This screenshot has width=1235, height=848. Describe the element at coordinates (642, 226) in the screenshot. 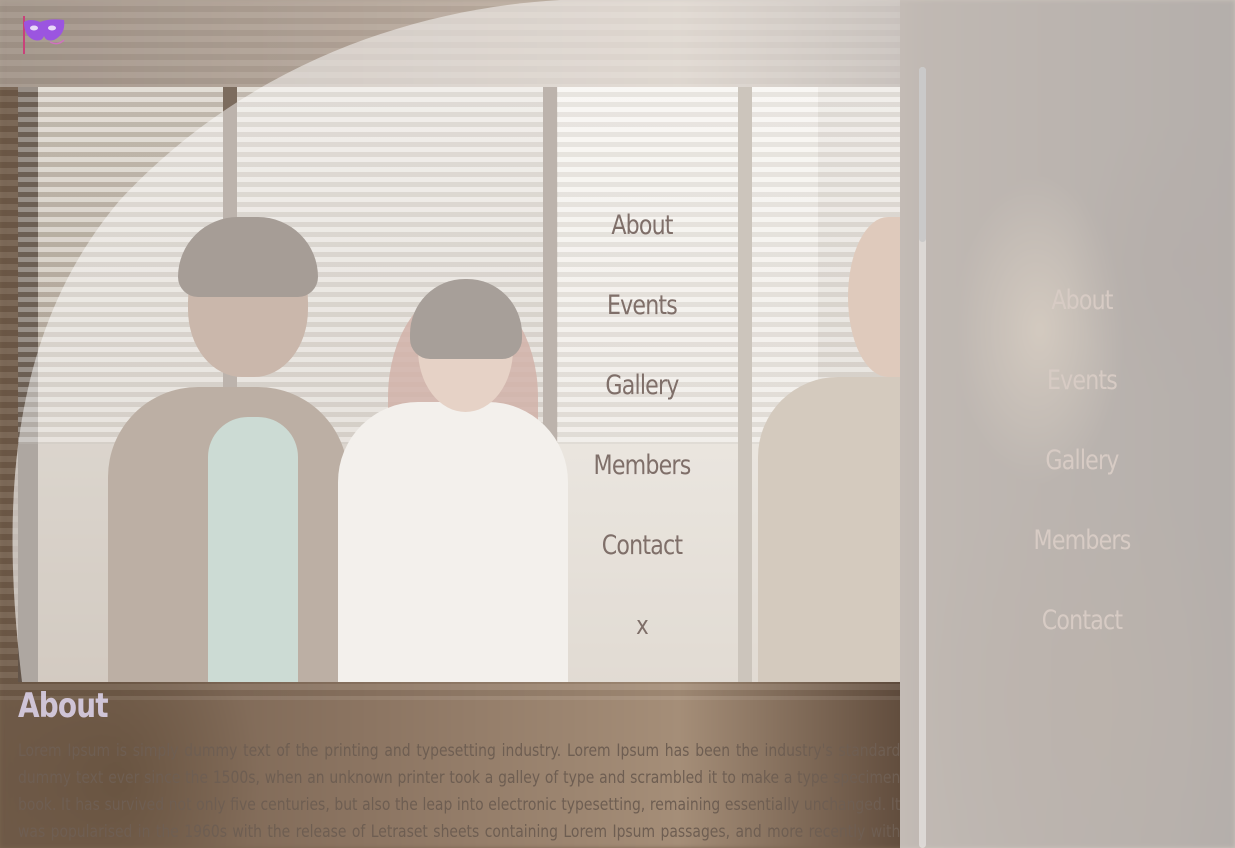

I see `menu-item-about: About` at that location.